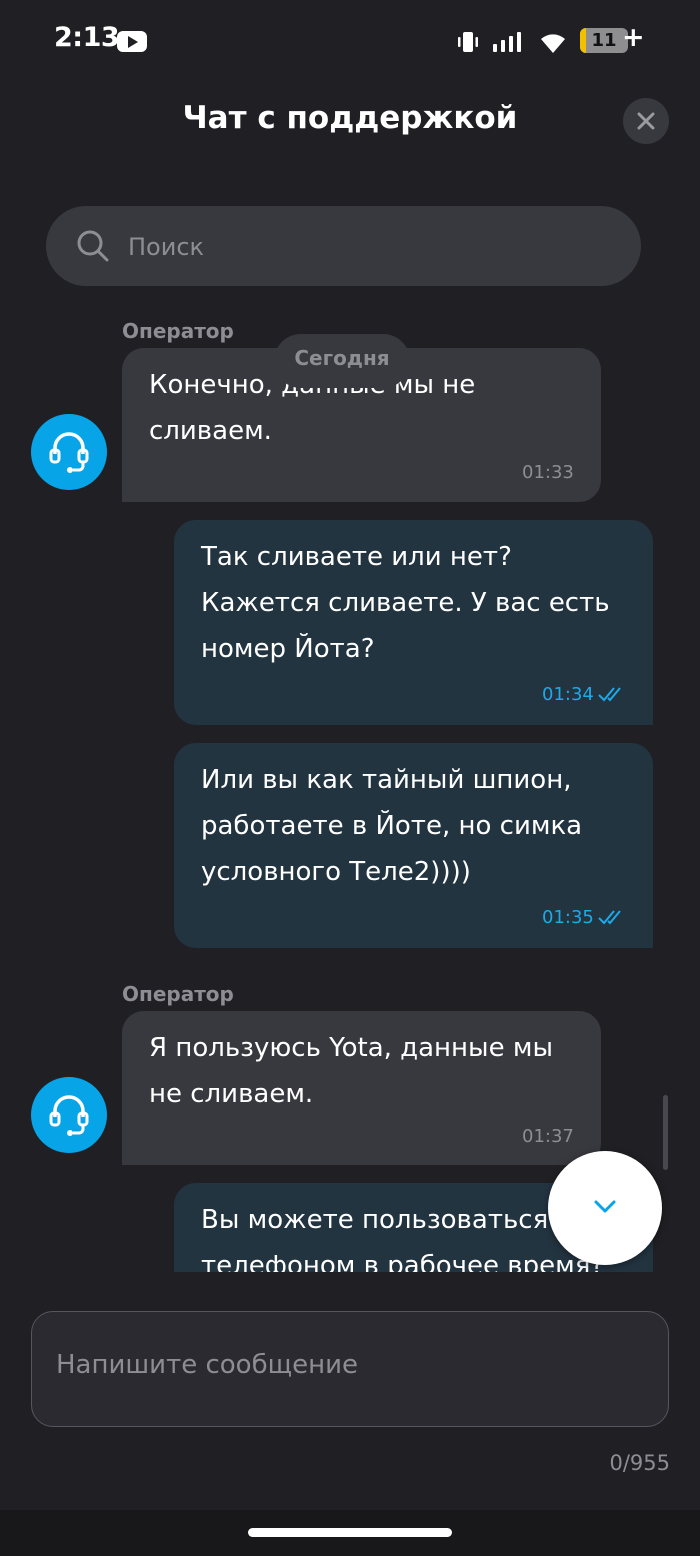  What do you see at coordinates (342, 361) in the screenshot?
I see `date-separator: Сегодня` at bounding box center [342, 361].